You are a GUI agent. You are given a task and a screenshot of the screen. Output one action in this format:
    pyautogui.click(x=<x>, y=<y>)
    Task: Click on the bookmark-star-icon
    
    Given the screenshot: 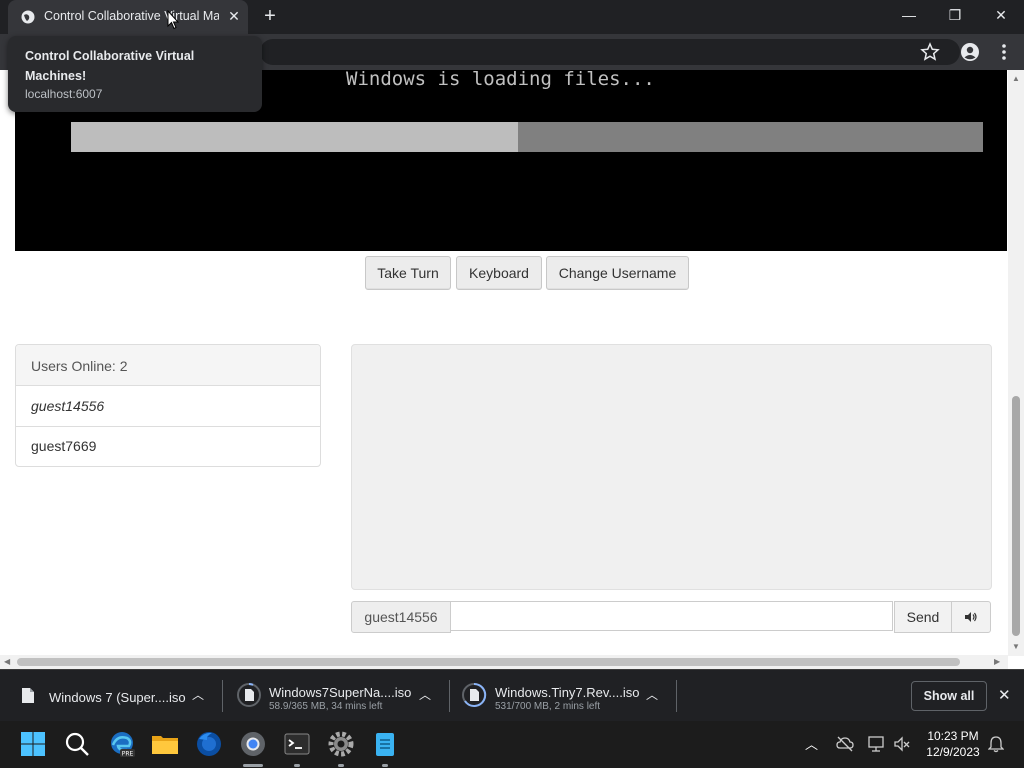 What is the action you would take?
    pyautogui.click(x=930, y=52)
    